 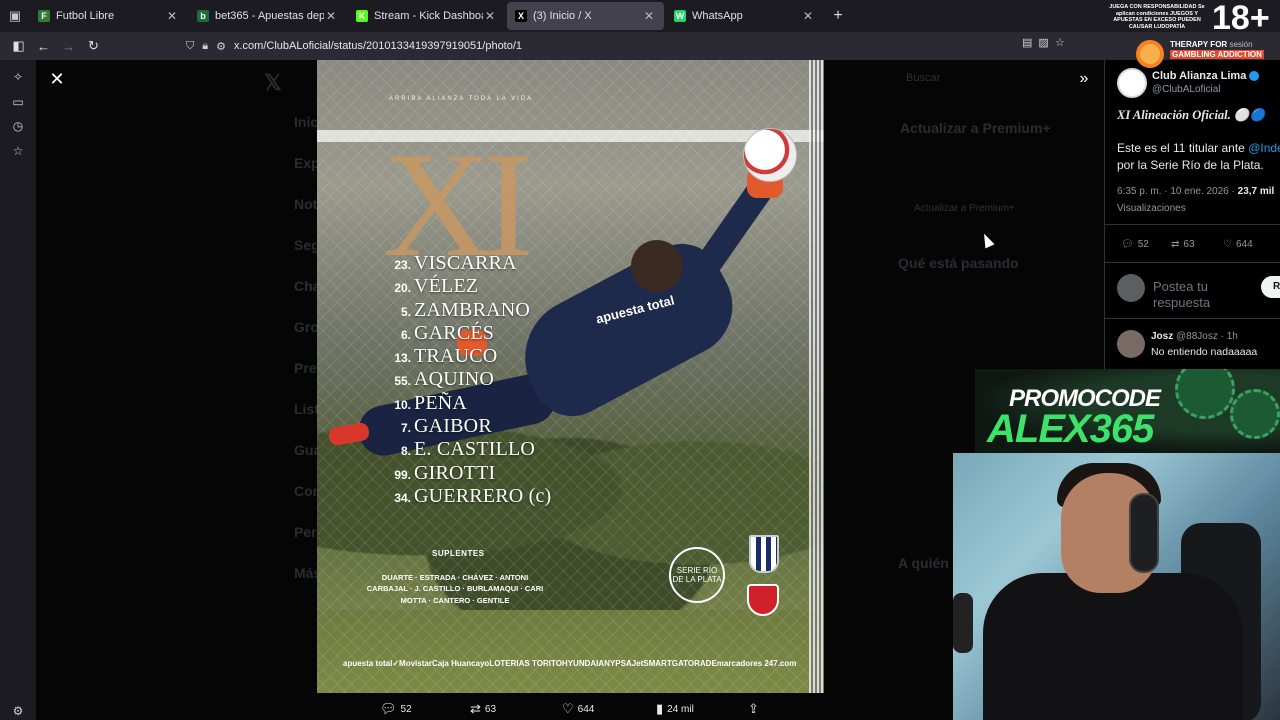 I want to click on photo-repost-action: ⇄ 63, so click(x=483, y=709).